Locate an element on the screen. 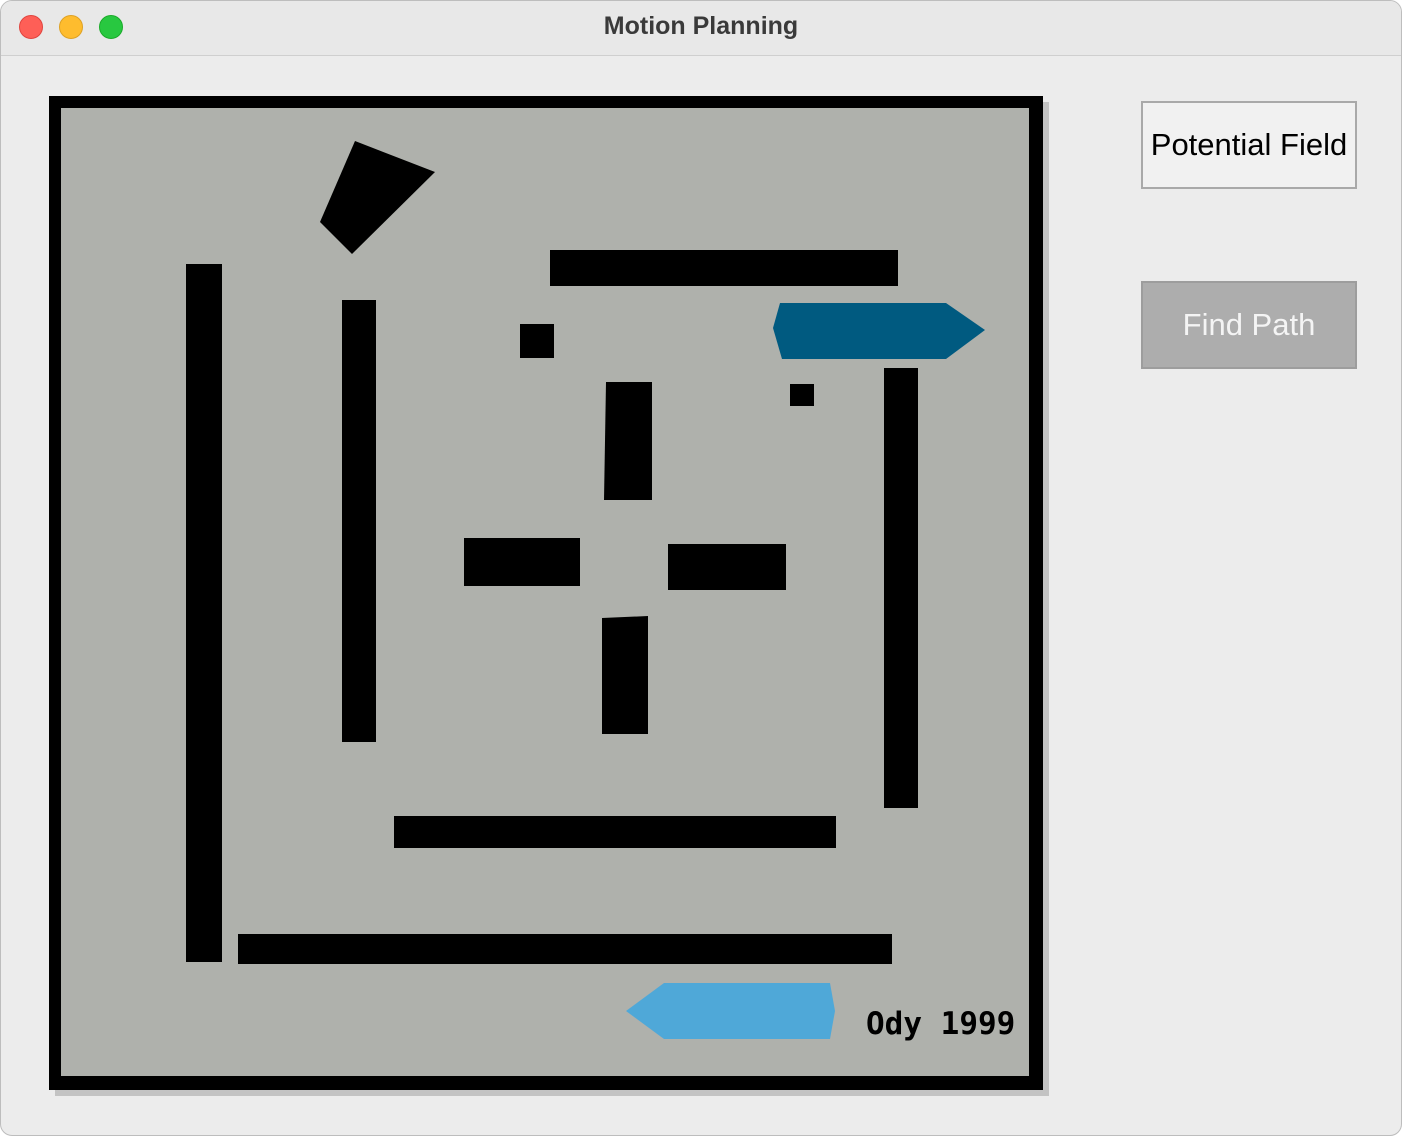  find-path-button: Find Path is located at coordinates (1249, 325).